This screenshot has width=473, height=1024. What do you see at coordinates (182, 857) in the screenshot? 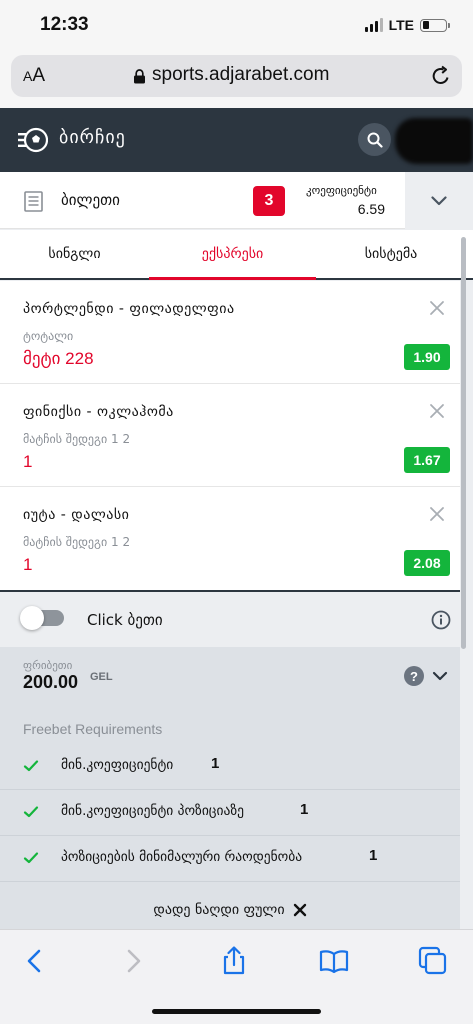
I see `requirement-label: პოზიციების მინიმალური რაოდენობა` at bounding box center [182, 857].